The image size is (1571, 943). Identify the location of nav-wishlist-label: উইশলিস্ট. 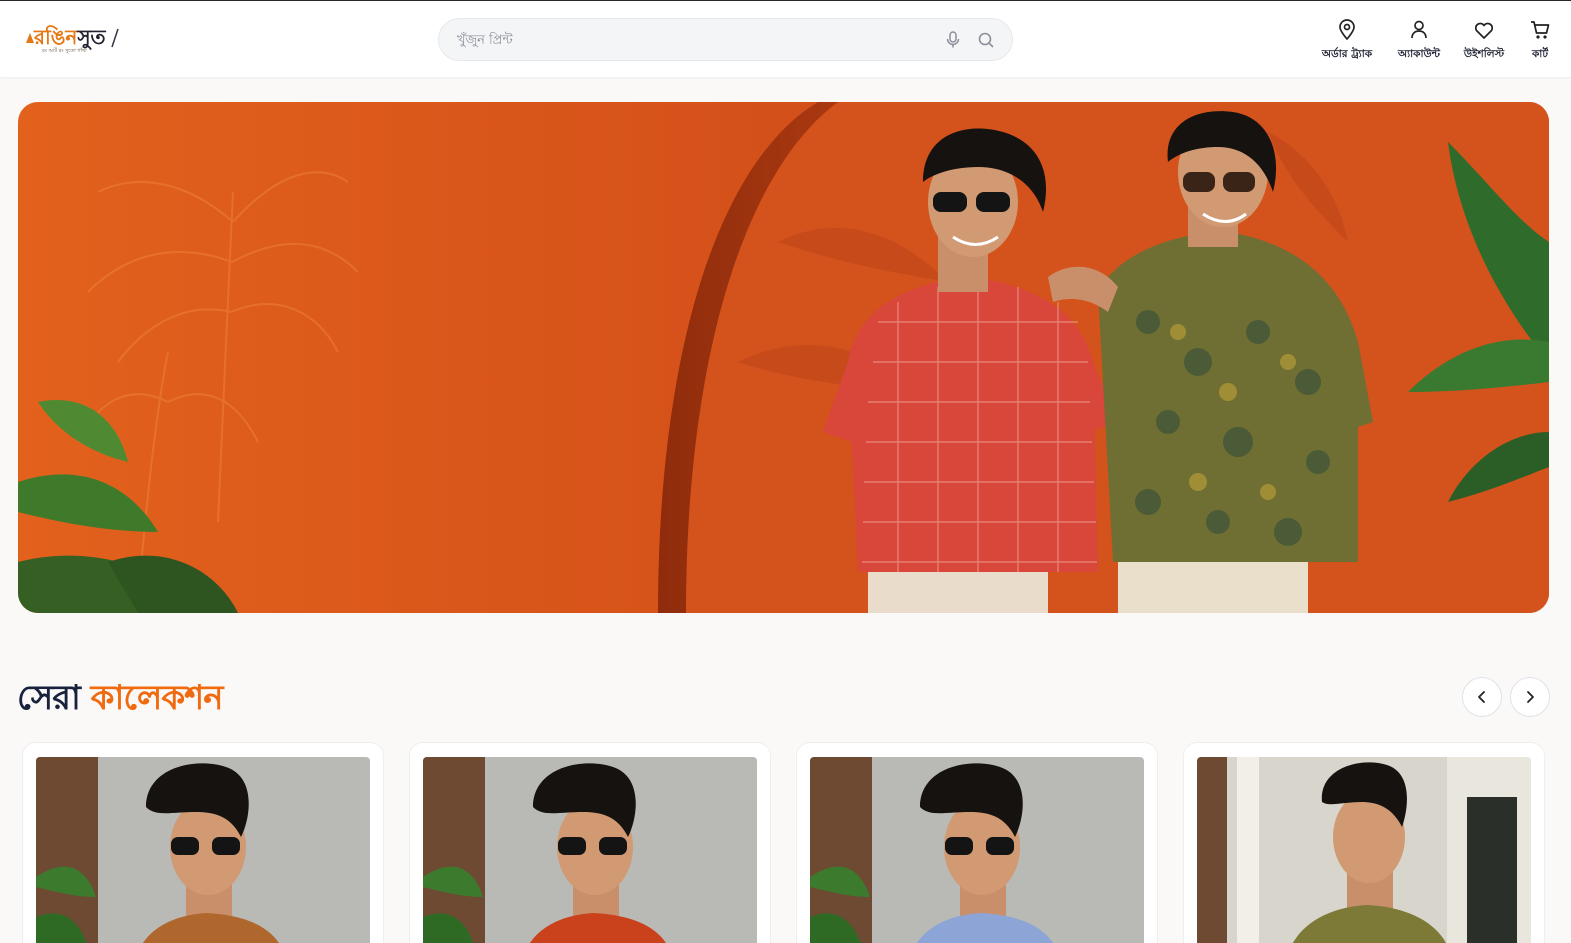
(1484, 54).